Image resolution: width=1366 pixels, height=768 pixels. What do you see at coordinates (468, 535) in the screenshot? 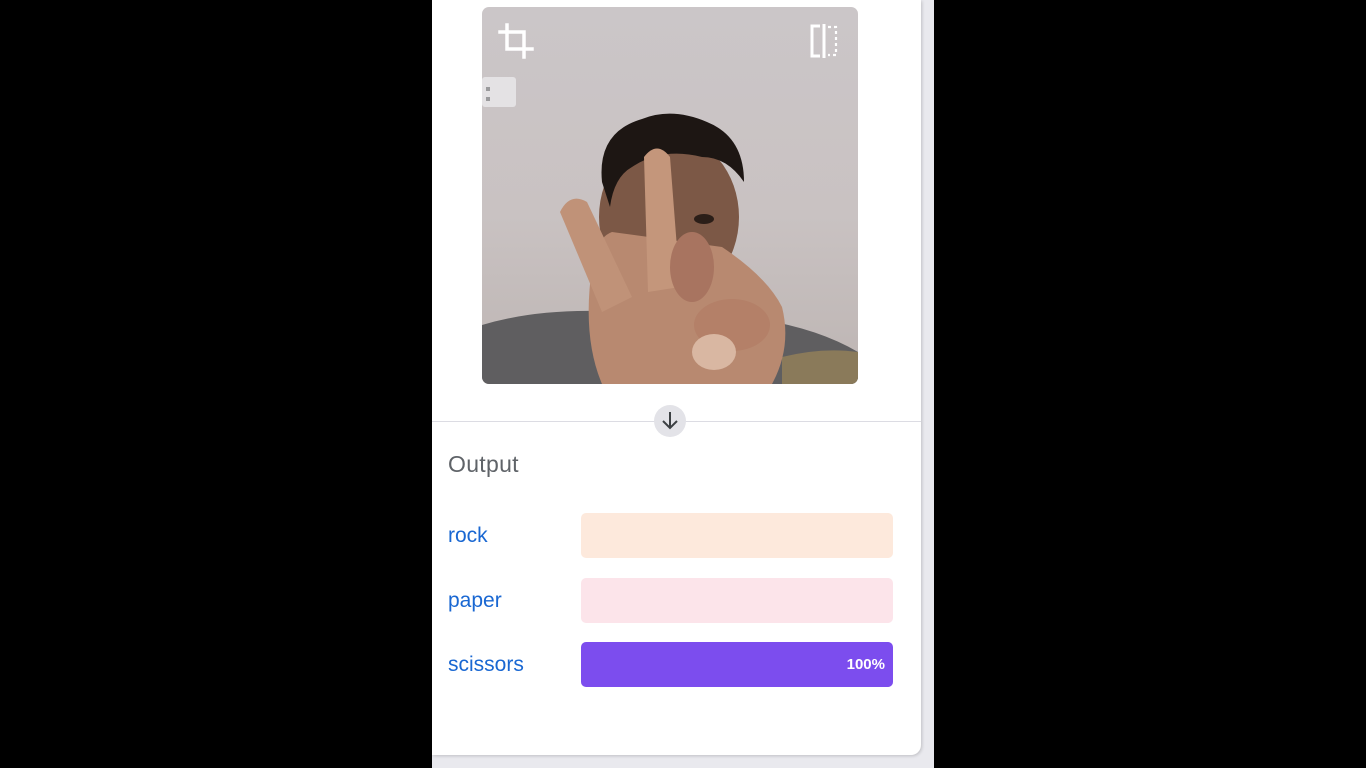
I see `class-label: rock` at bounding box center [468, 535].